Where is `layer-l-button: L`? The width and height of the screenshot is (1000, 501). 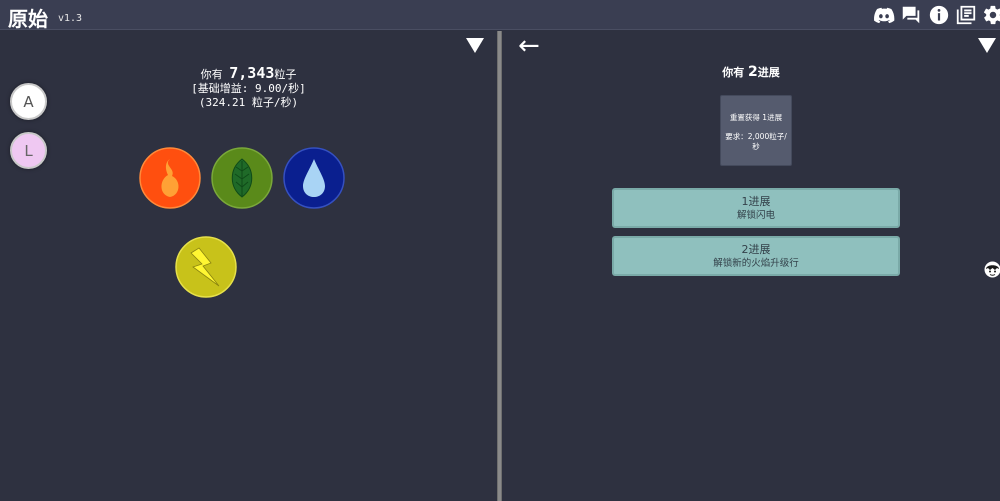
layer-l-button: L is located at coordinates (28, 150).